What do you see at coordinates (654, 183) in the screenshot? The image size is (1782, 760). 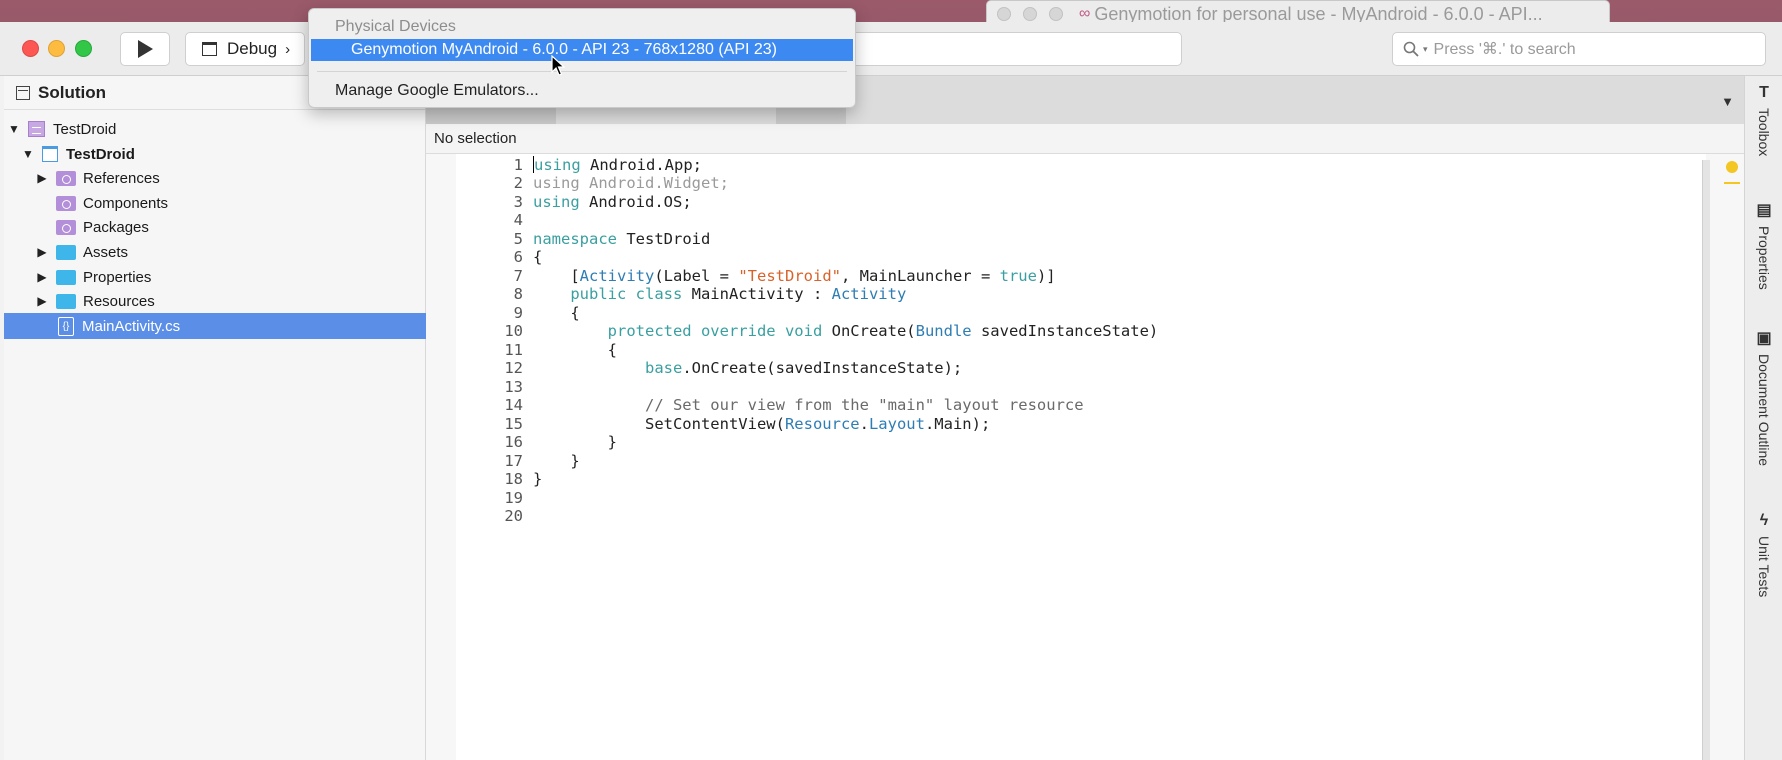 I see `code-token: Android.Widget;` at bounding box center [654, 183].